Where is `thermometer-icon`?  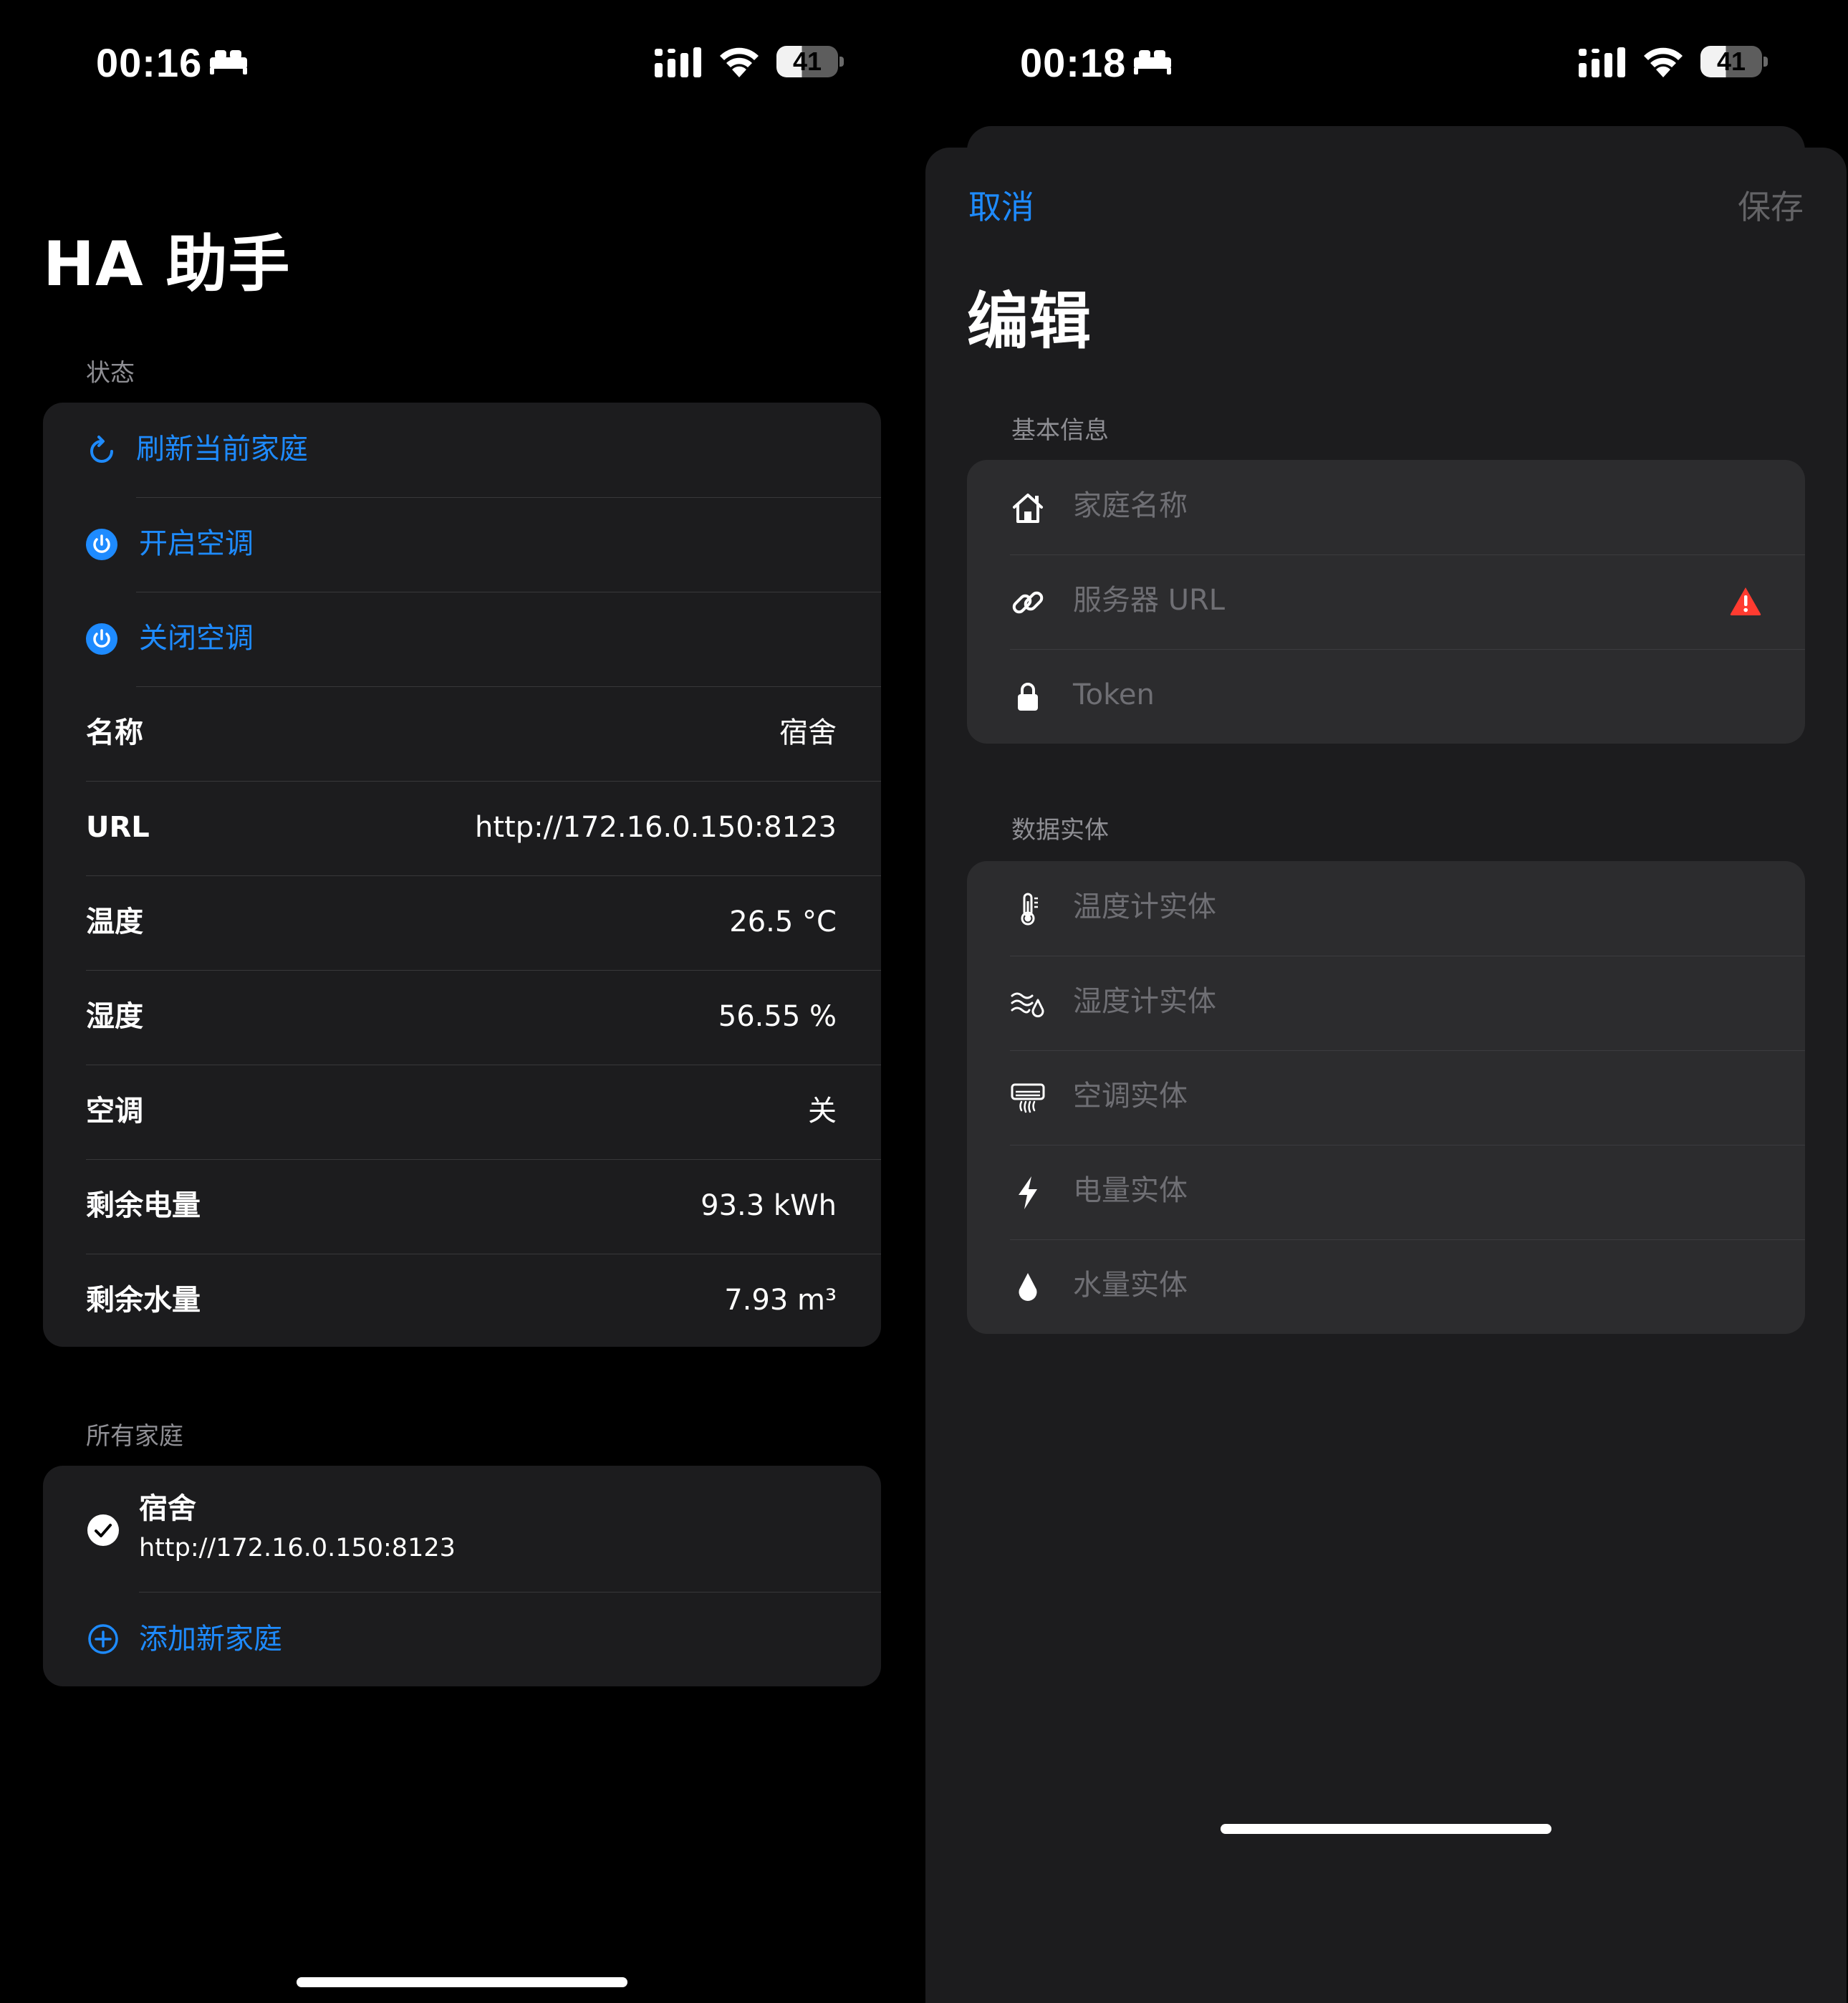
thermometer-icon is located at coordinates (1029, 909).